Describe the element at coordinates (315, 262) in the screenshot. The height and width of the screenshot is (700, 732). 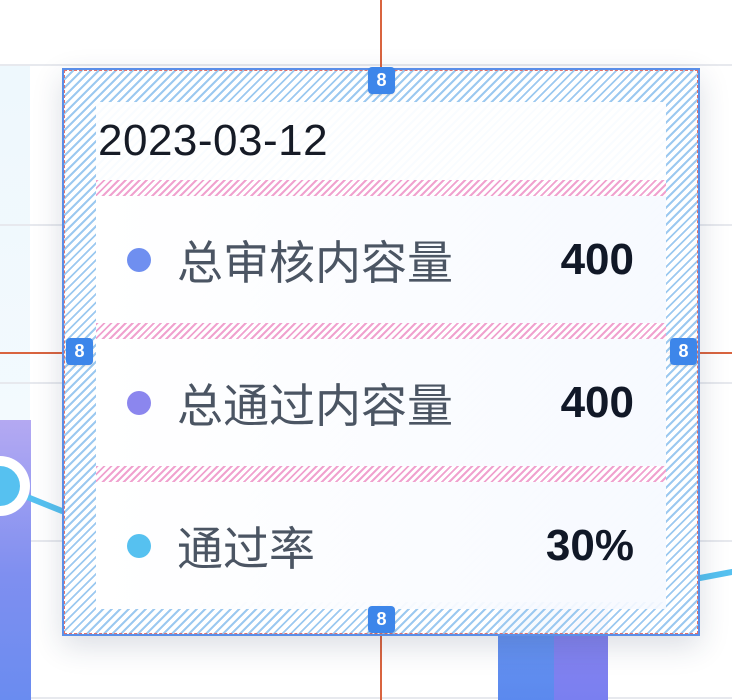
I see `metric-label: 总审核内容量` at that location.